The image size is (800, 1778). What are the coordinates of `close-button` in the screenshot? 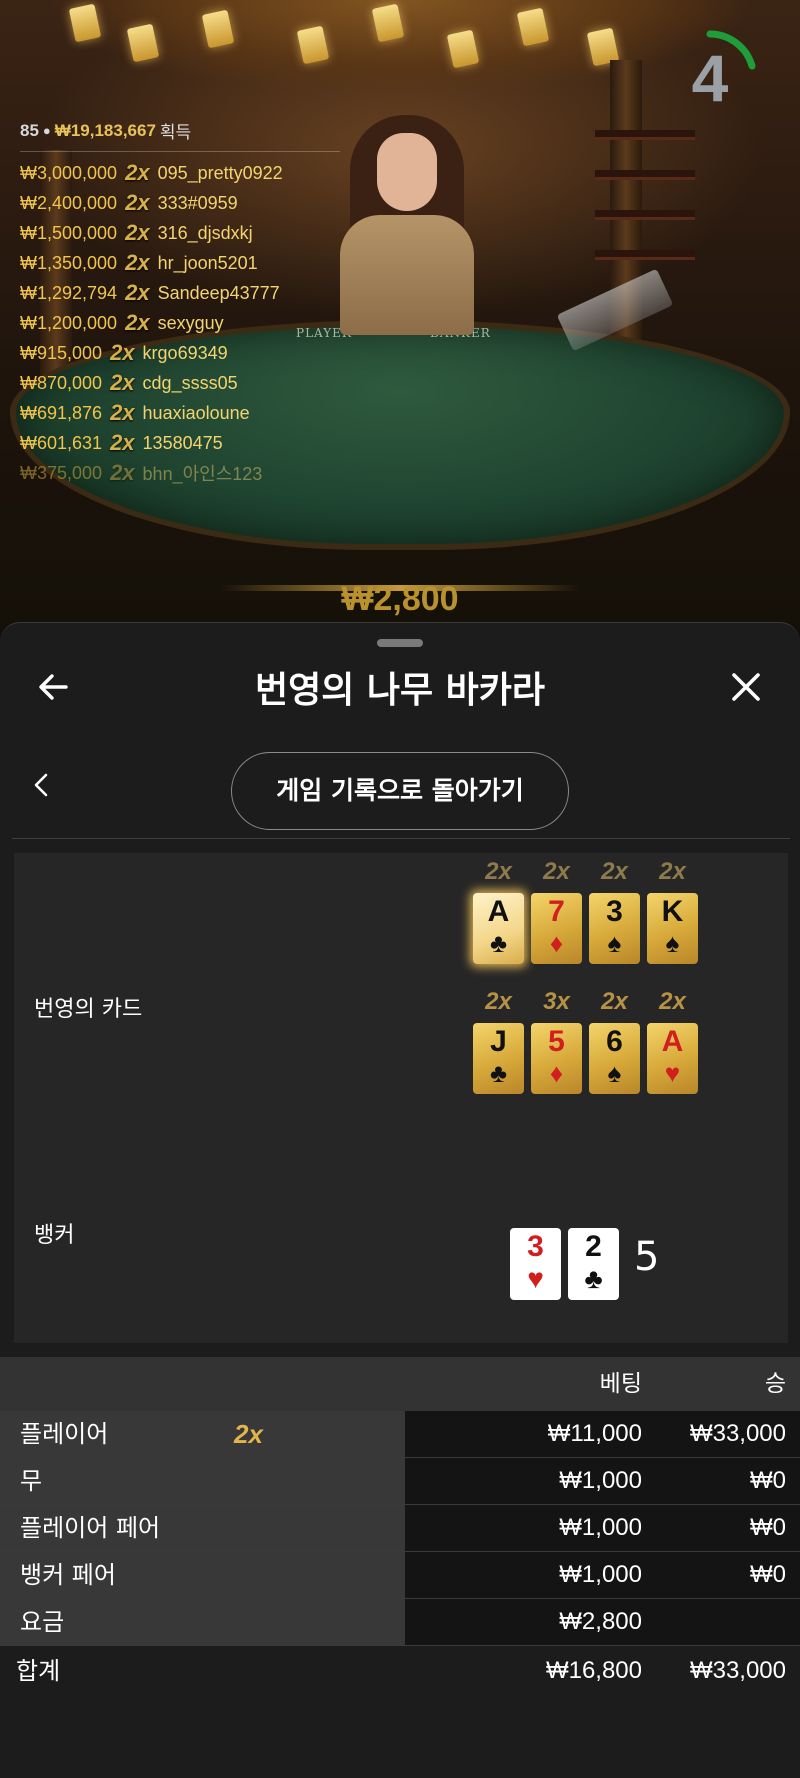 It's located at (746, 687).